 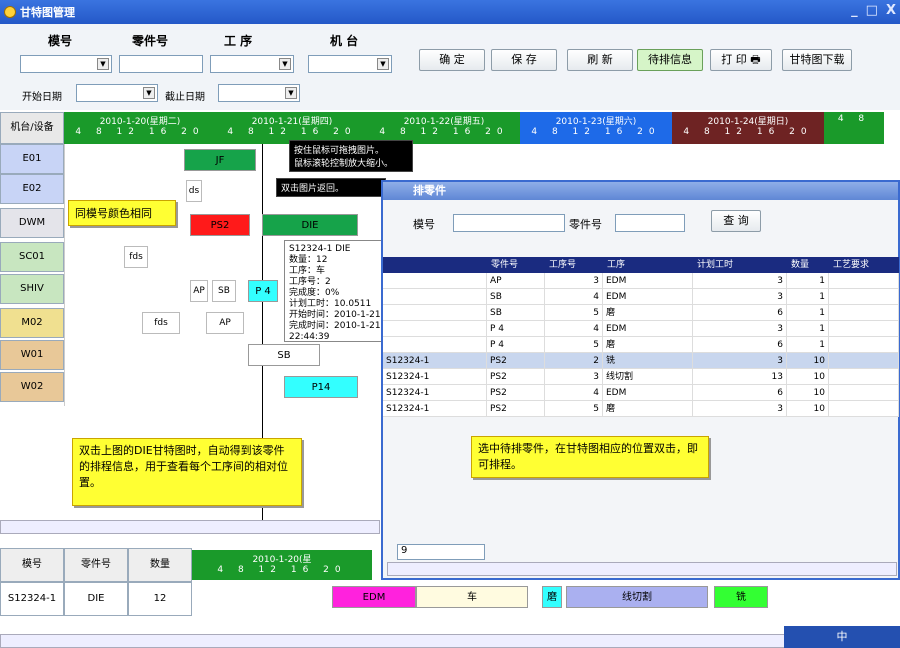 I want to click on start-date-picker: ▼, so click(x=117, y=93).